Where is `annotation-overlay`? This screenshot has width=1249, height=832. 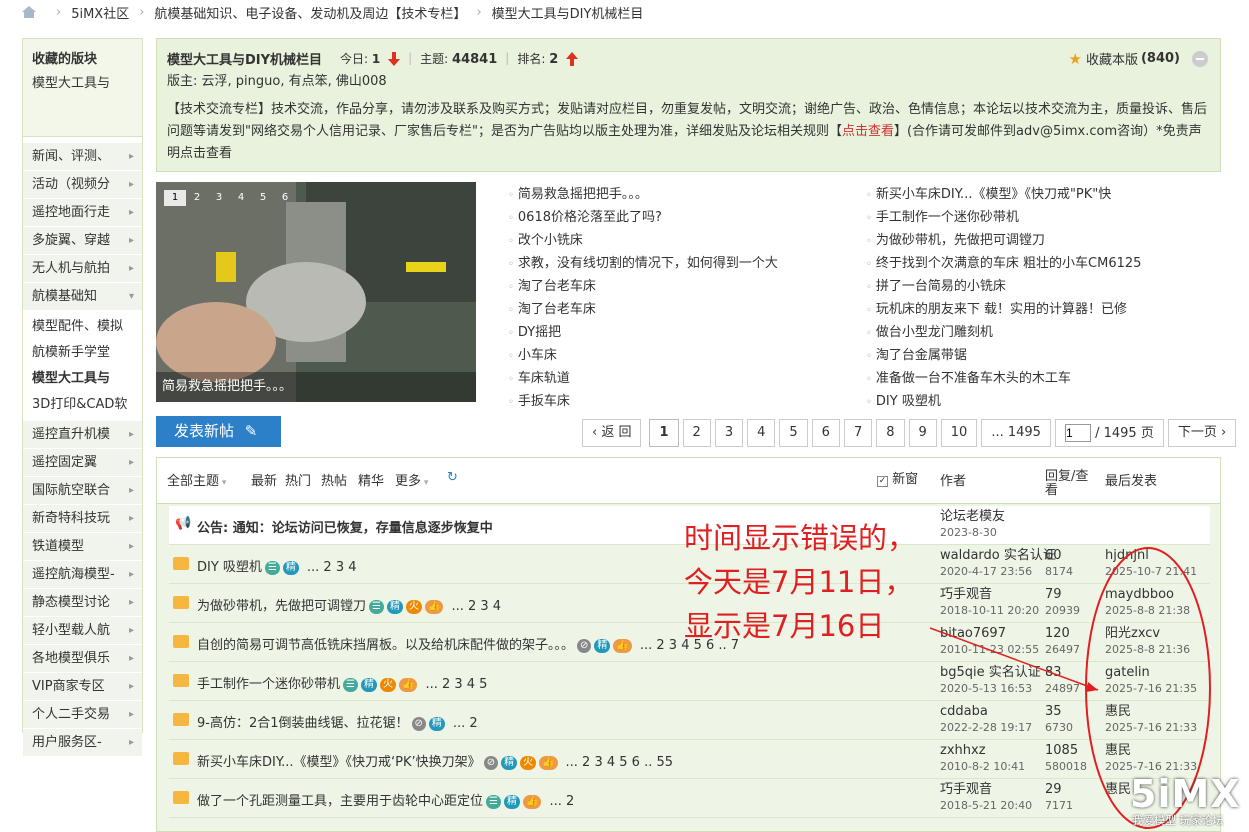 annotation-overlay is located at coordinates (1070, 688).